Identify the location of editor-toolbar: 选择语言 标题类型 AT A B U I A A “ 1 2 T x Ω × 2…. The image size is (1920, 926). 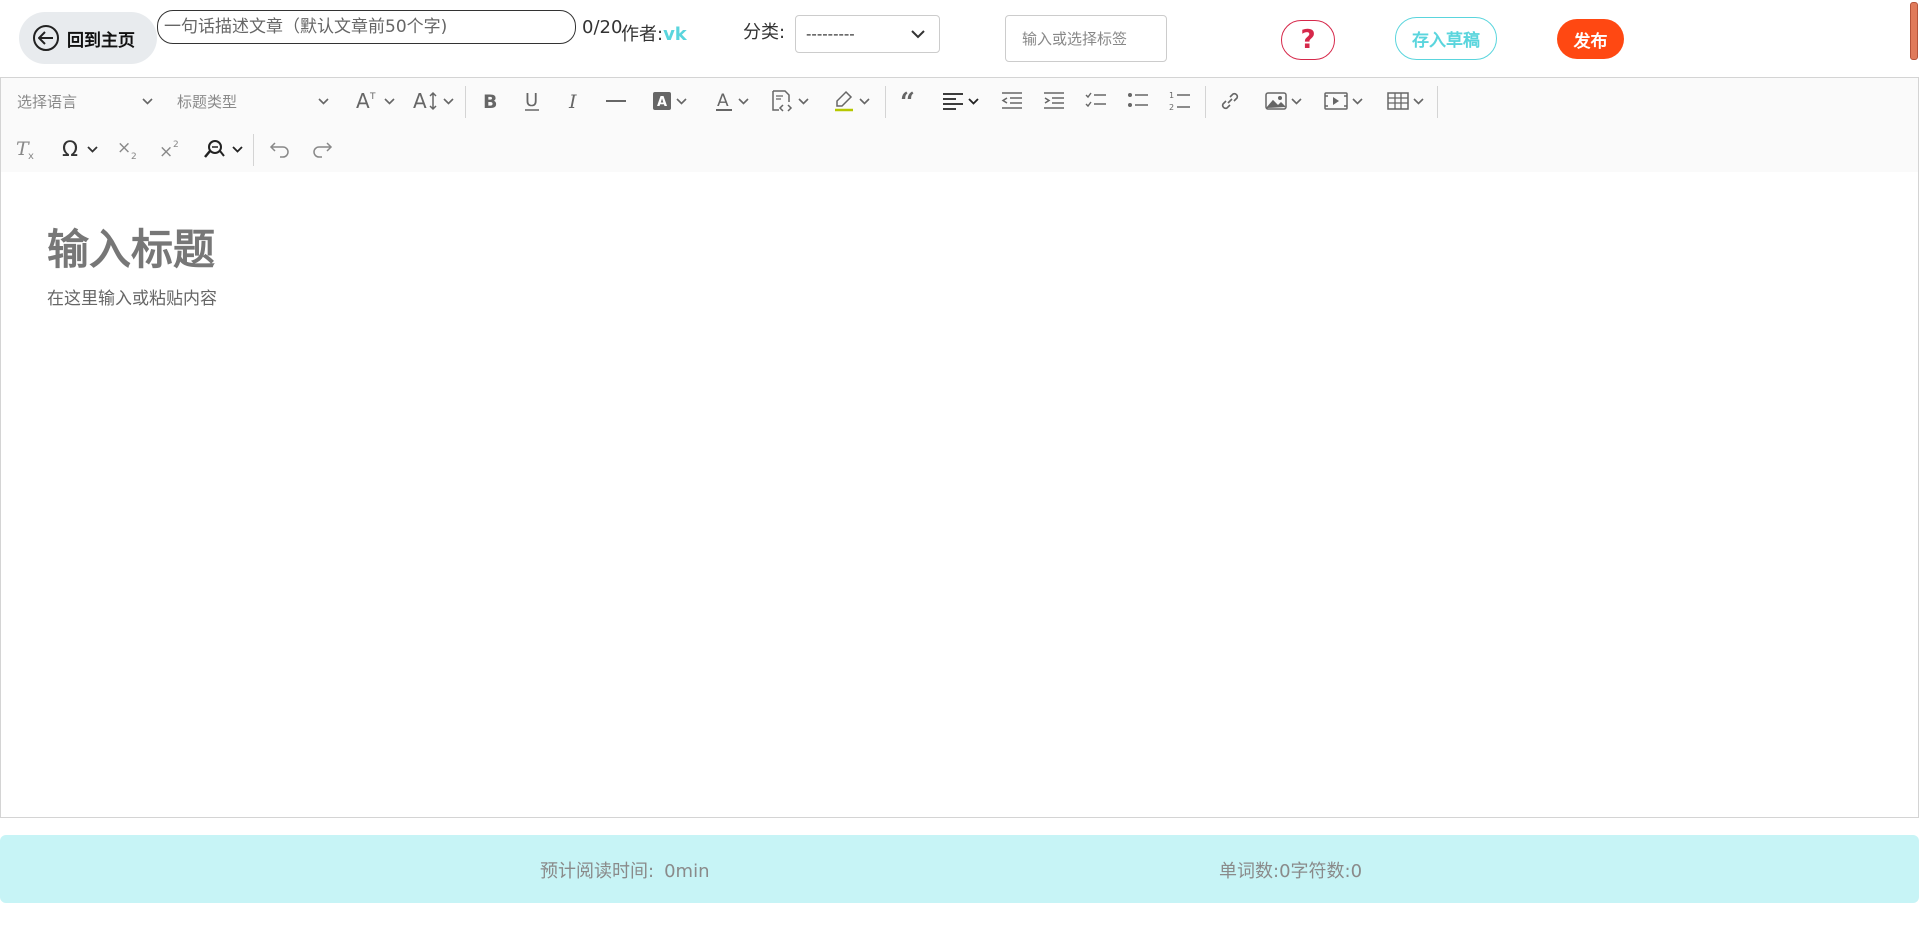
(959, 125).